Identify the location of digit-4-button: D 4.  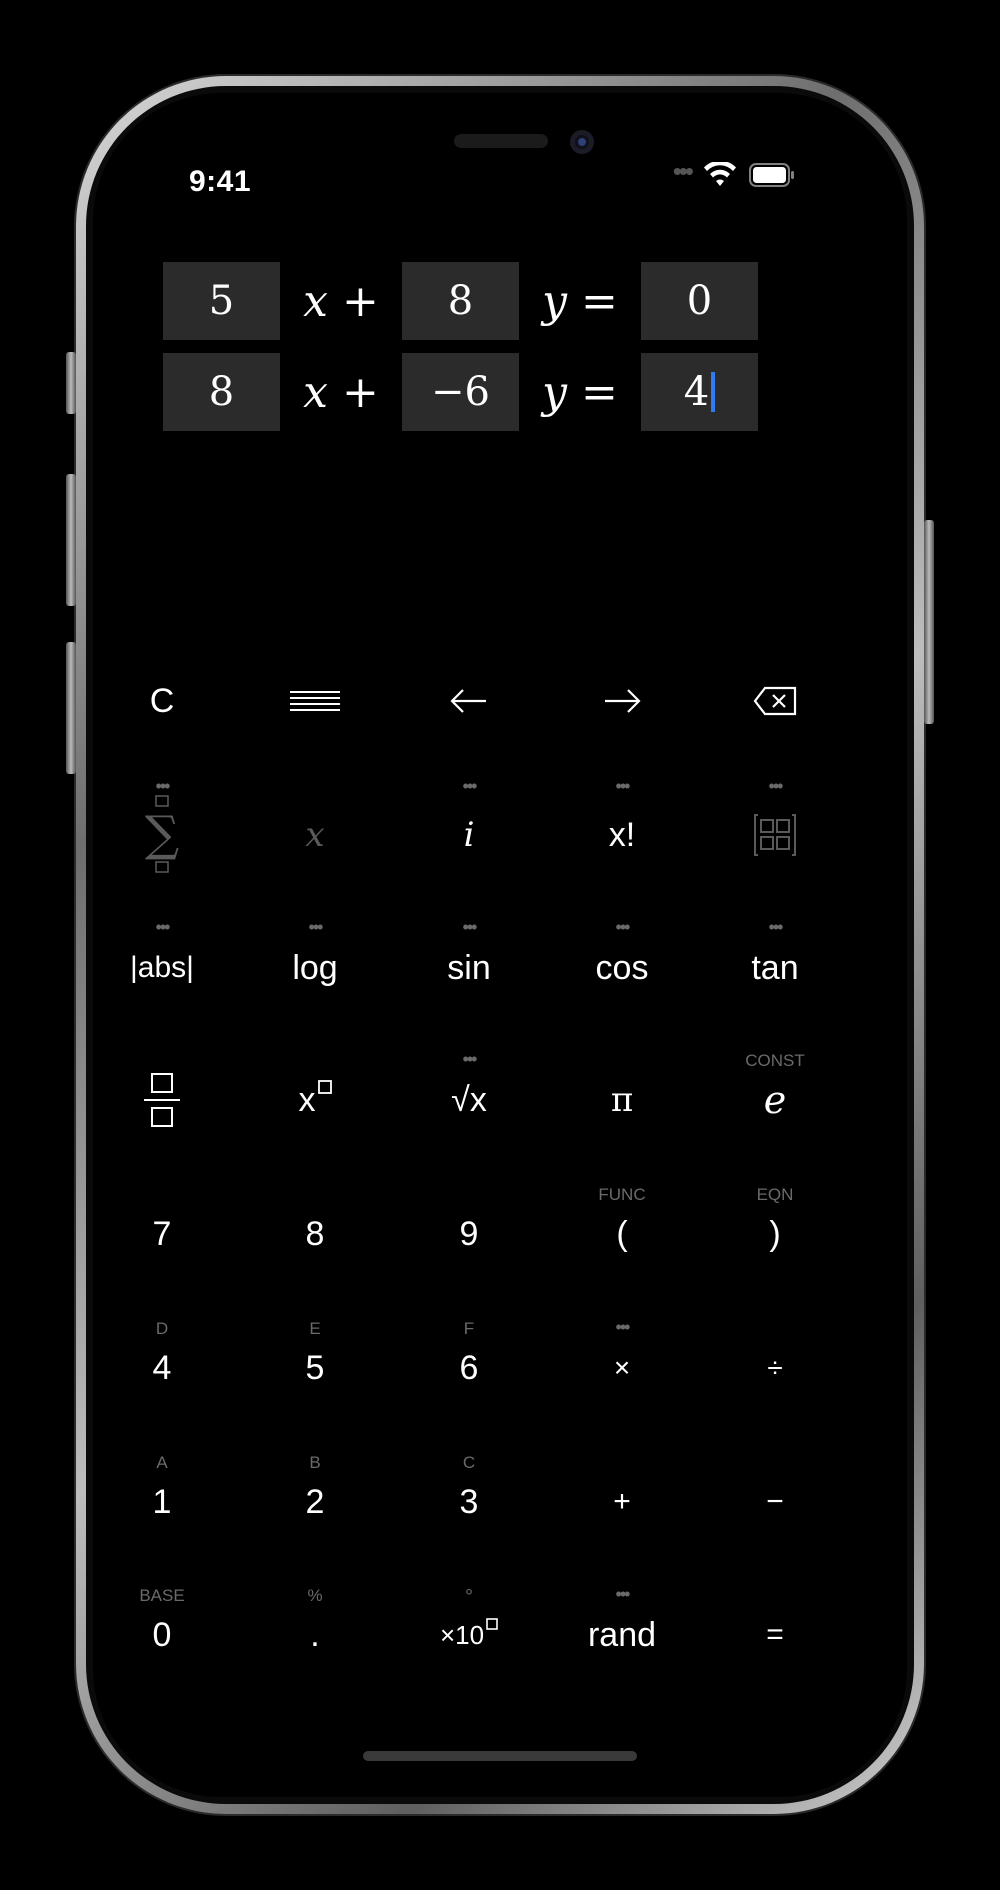
(162, 1368).